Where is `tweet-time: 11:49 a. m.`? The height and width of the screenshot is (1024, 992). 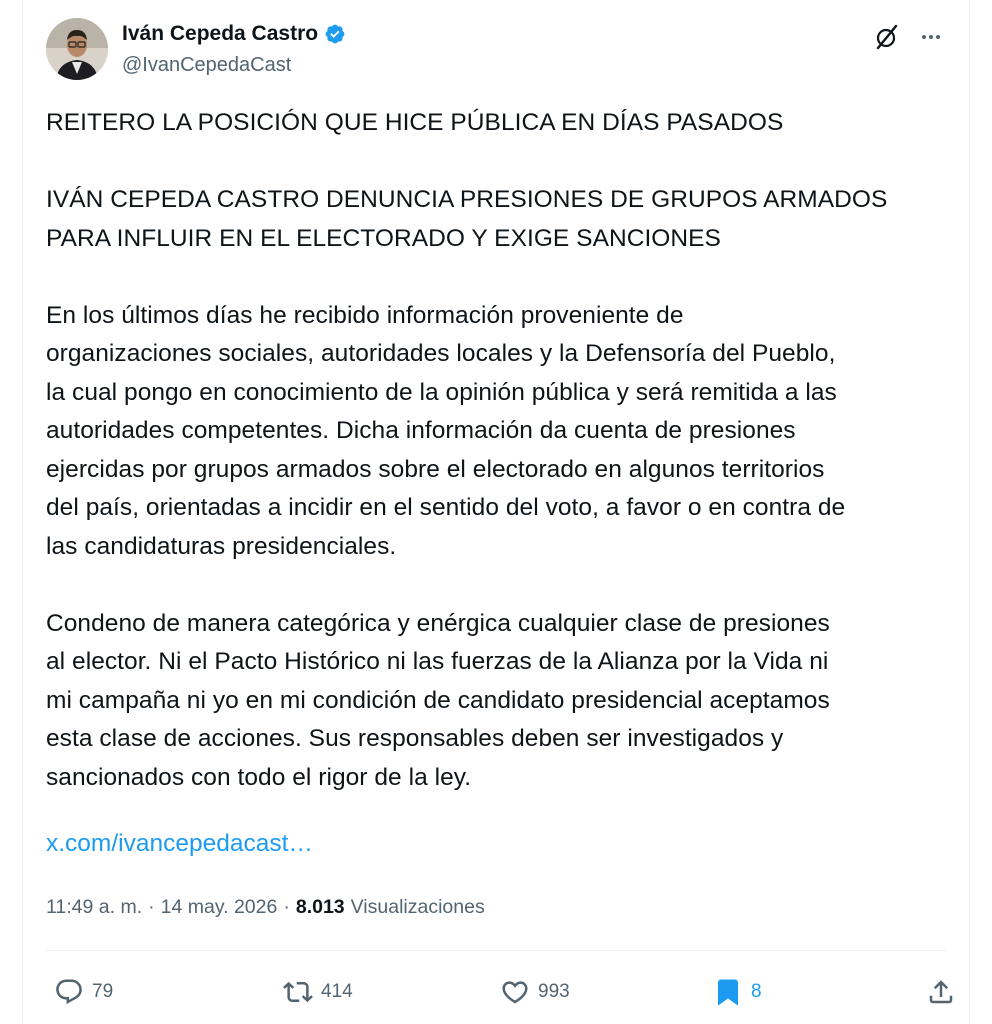
tweet-time: 11:49 a. m. is located at coordinates (94, 907).